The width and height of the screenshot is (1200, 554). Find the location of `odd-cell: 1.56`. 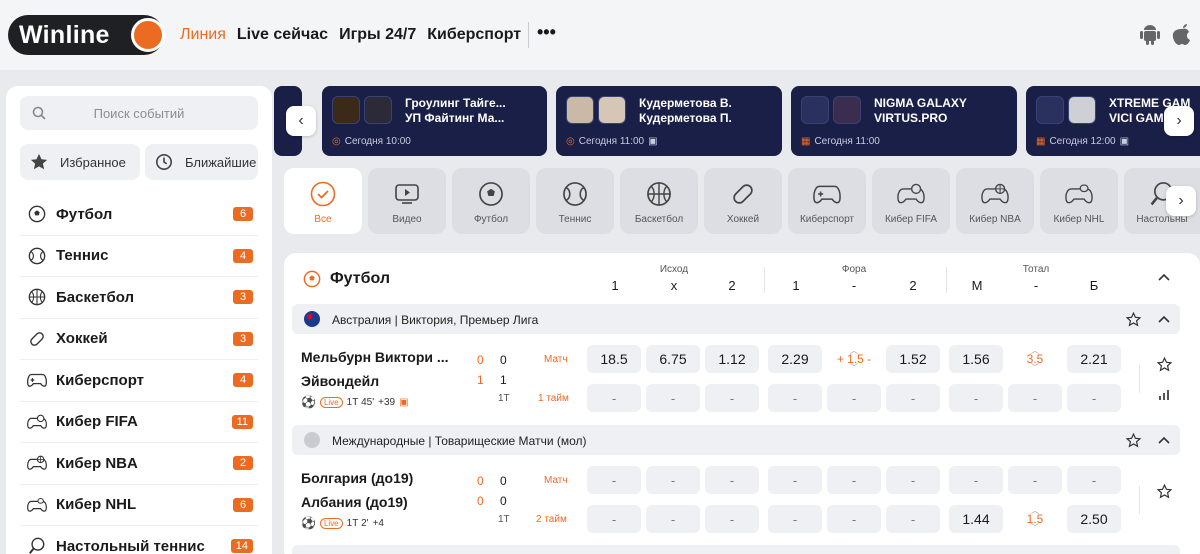

odd-cell: 1.56 is located at coordinates (976, 359).